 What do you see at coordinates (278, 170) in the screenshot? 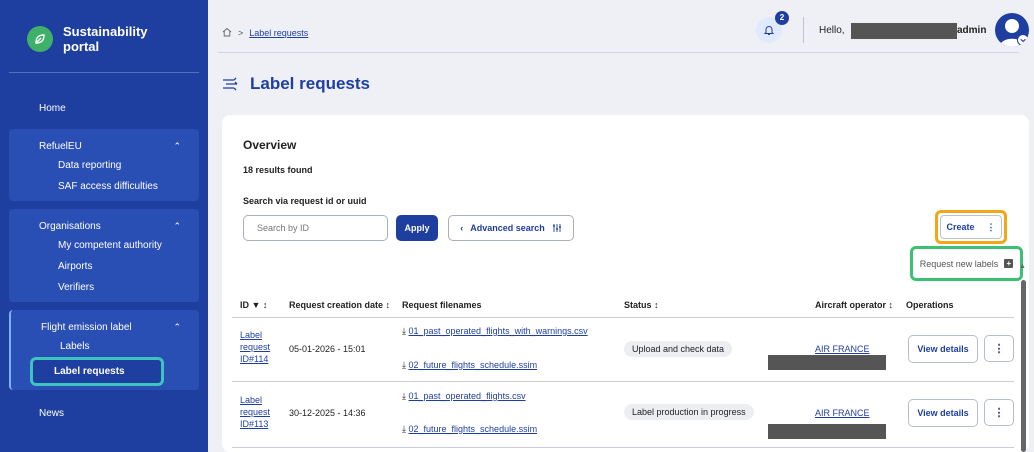
I see `results-count: 18 results found` at bounding box center [278, 170].